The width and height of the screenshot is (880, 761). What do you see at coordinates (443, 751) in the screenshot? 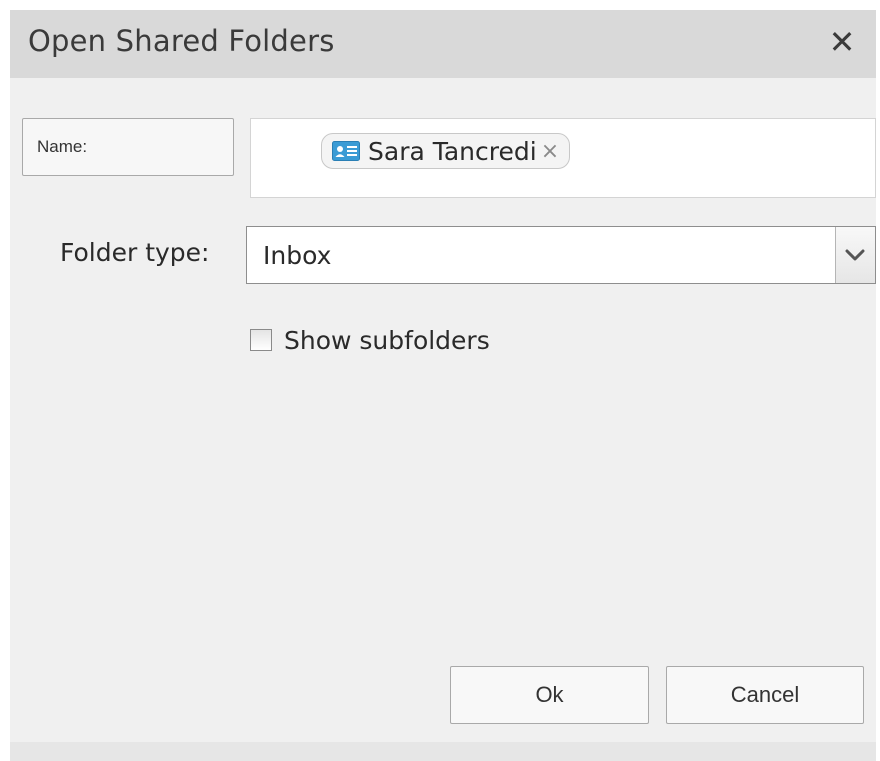
I see `dialog-footer` at bounding box center [443, 751].